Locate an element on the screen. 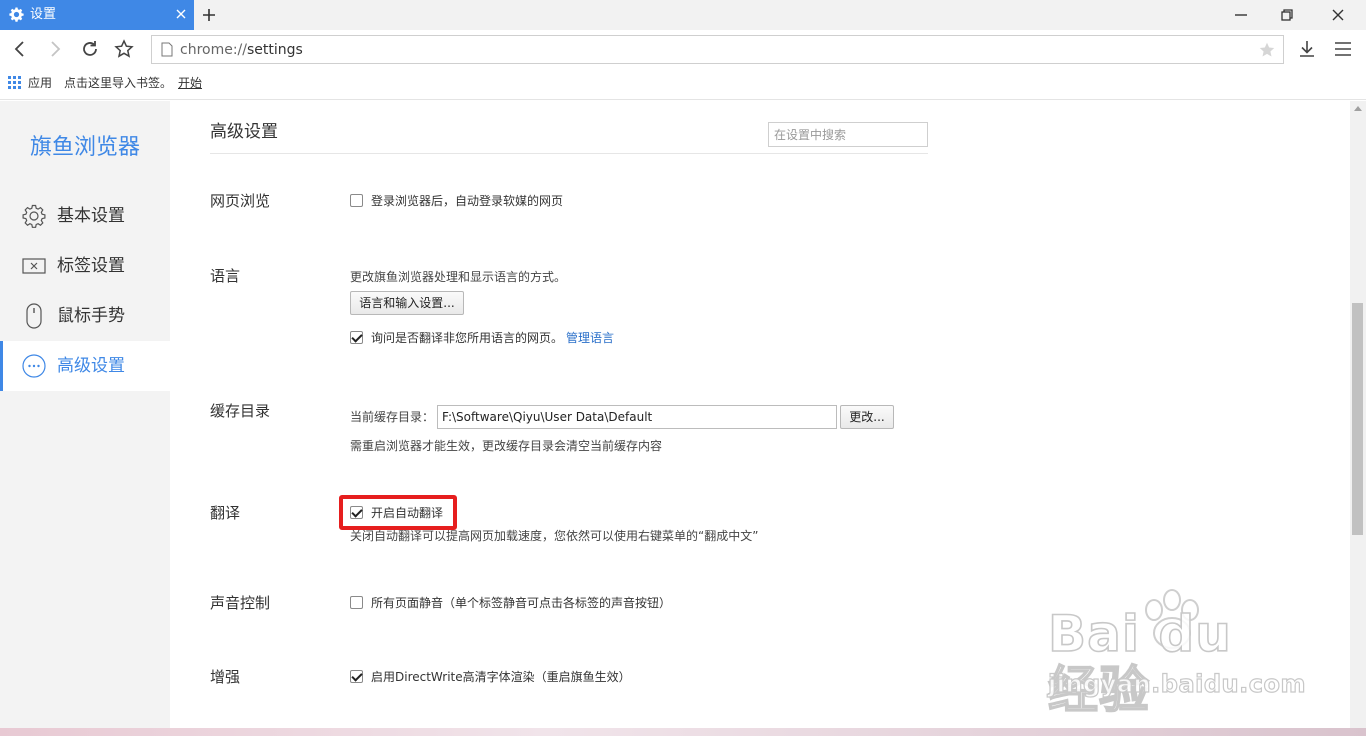  toolbar: chrome://settings is located at coordinates (683, 49).